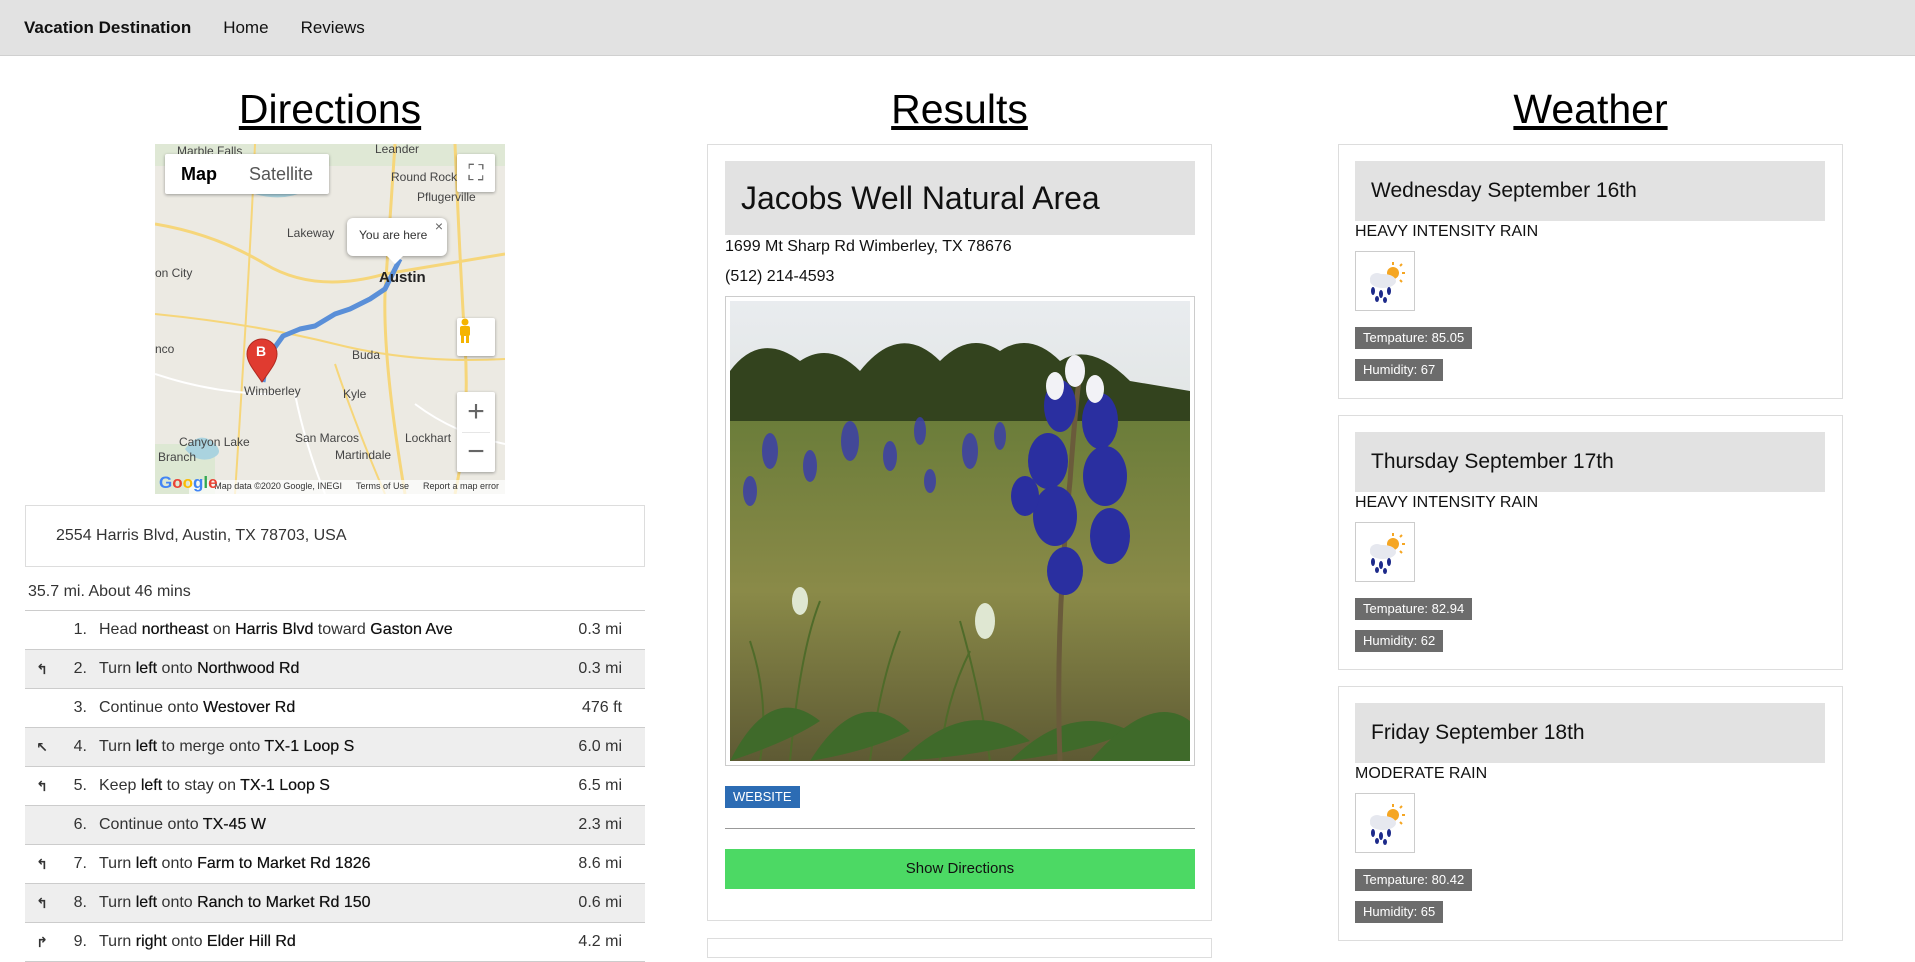  Describe the element at coordinates (355, 394) in the screenshot. I see `map-label: Kyle` at that location.